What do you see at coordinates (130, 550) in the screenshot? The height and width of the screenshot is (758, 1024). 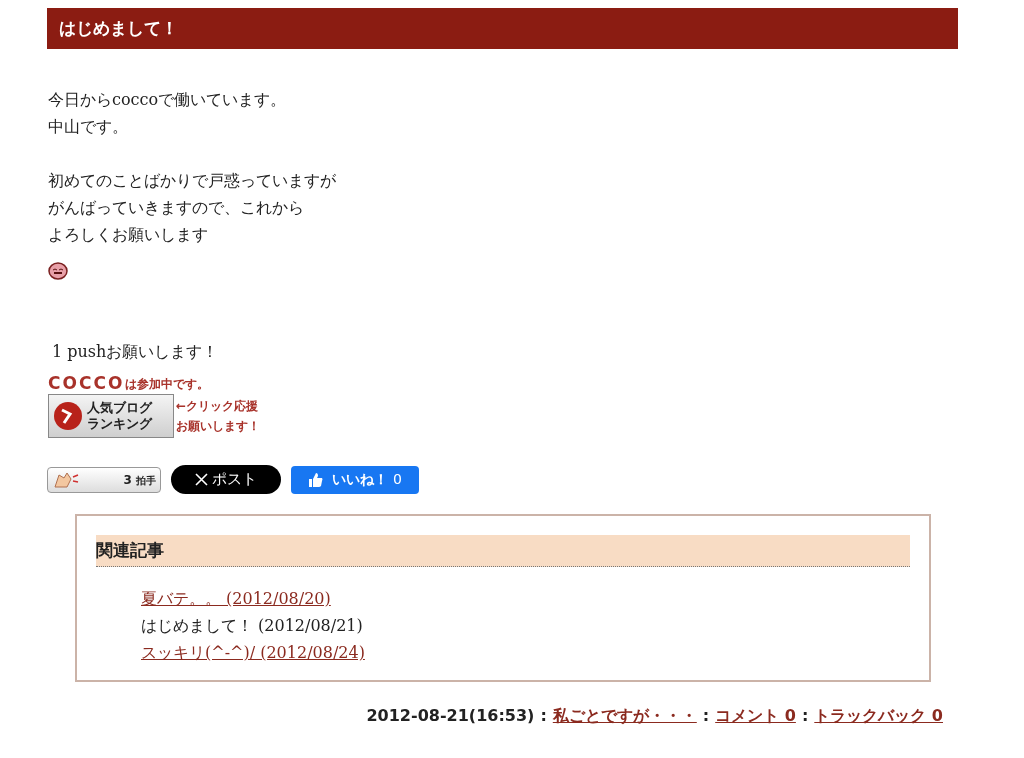 I see `related-heading: 関連記事` at bounding box center [130, 550].